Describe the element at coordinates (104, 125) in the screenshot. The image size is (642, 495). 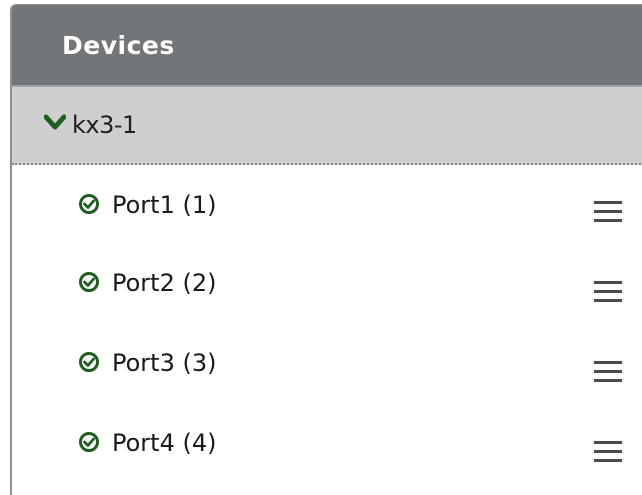
I see `device-name: kx3-1` at that location.